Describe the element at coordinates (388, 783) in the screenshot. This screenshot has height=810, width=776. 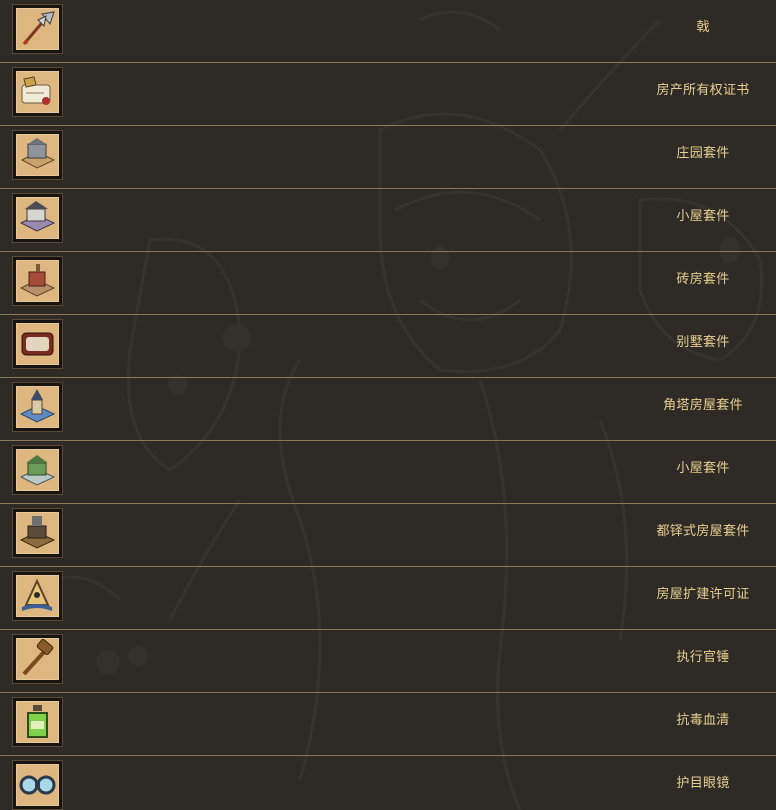
I see `list-item: 护目眼镜` at that location.